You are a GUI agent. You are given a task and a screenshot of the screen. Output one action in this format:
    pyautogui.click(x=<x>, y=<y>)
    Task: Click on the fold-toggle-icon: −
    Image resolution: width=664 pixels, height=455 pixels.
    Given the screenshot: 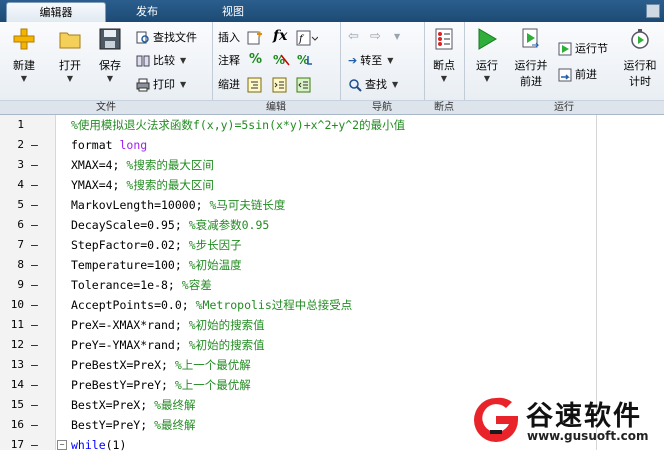 What is the action you would take?
    pyautogui.click(x=62, y=445)
    